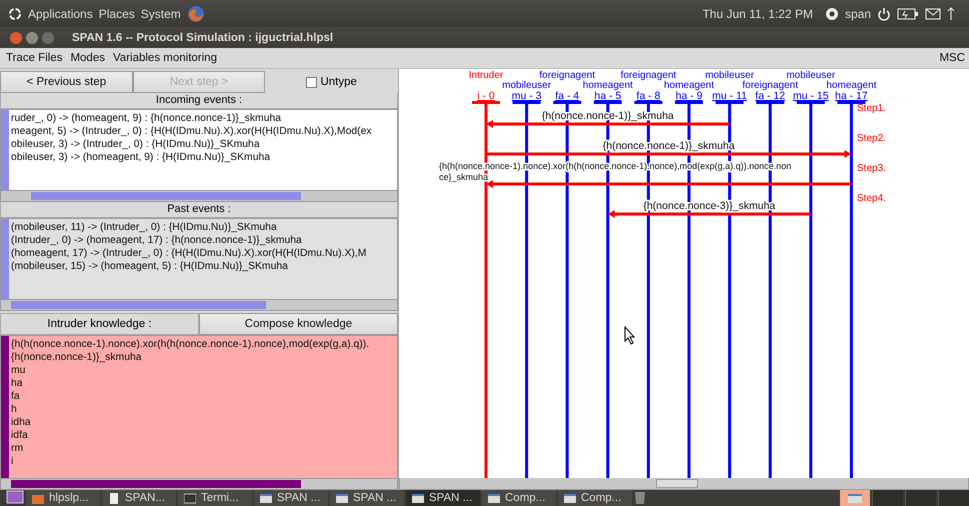 This screenshot has height=506, width=969. I want to click on lifeline-id: fa - 8, so click(648, 96).